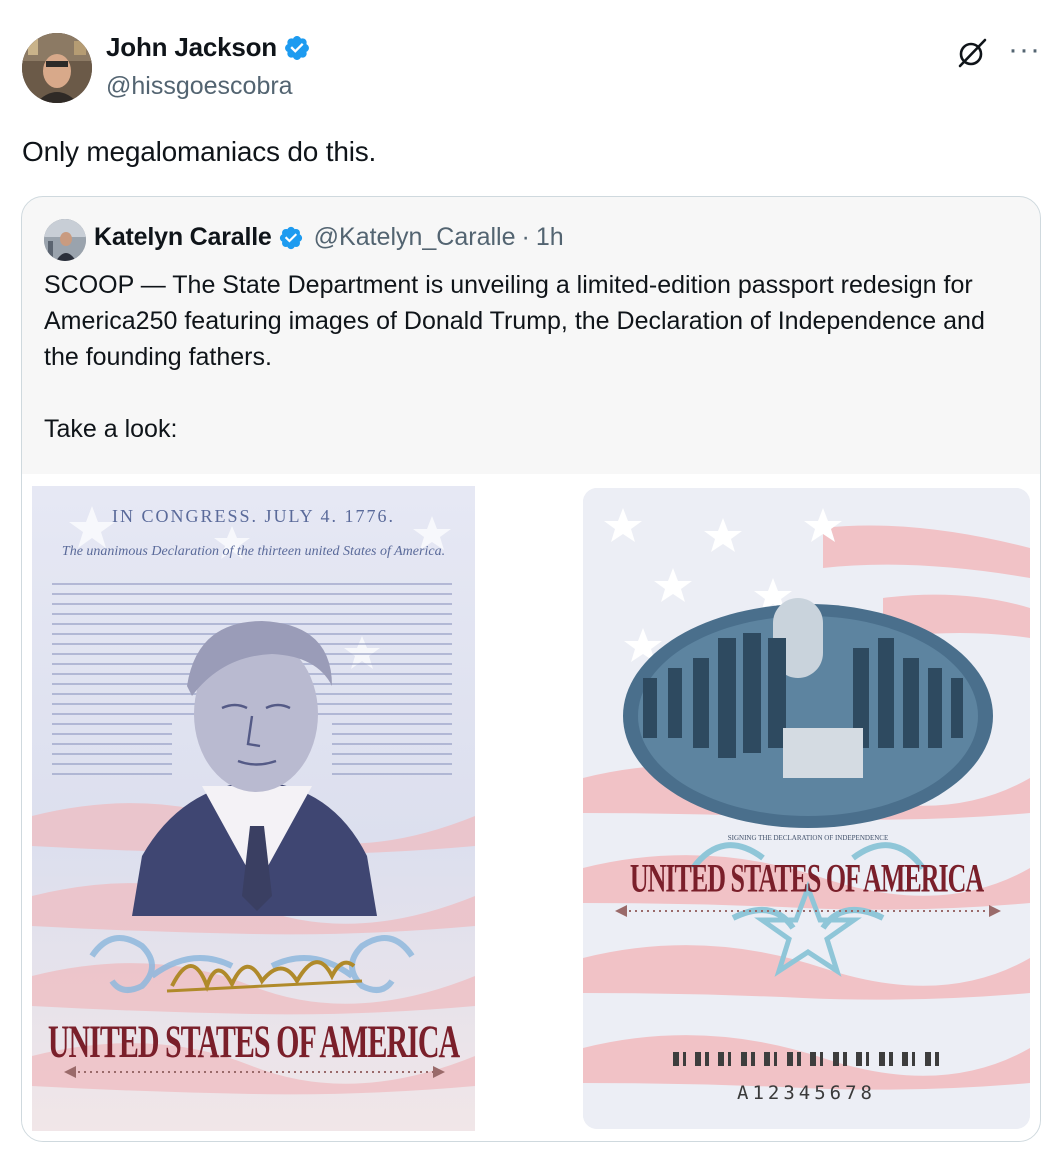 The width and height of the screenshot is (1060, 1154). Describe the element at coordinates (253, 516) in the screenshot. I see `declaration-header: IN CONGRESS. JULY 4. 1776.` at that location.